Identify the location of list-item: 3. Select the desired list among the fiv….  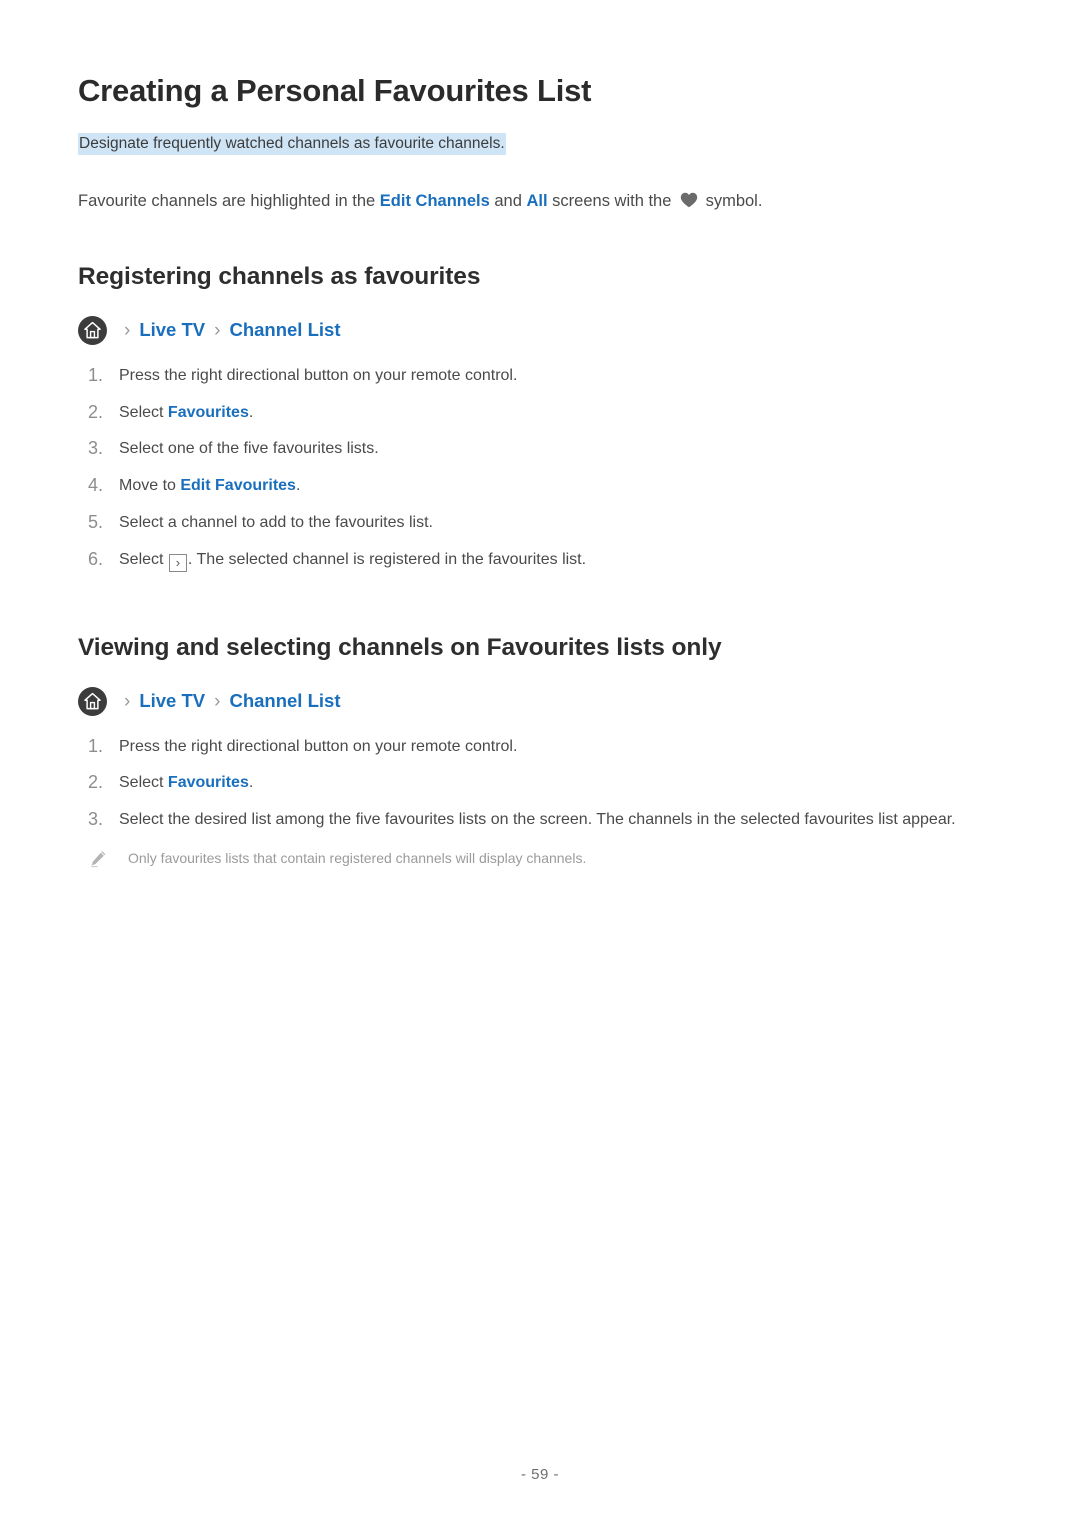
(540, 820).